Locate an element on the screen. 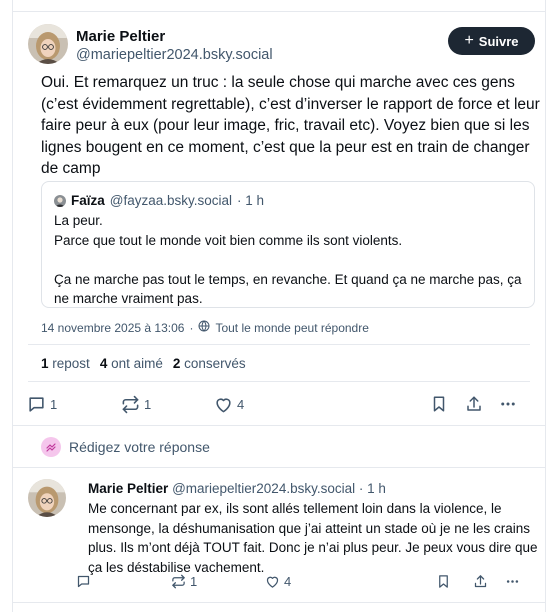 The width and height of the screenshot is (558, 612). repost-count: 1 is located at coordinates (148, 404).